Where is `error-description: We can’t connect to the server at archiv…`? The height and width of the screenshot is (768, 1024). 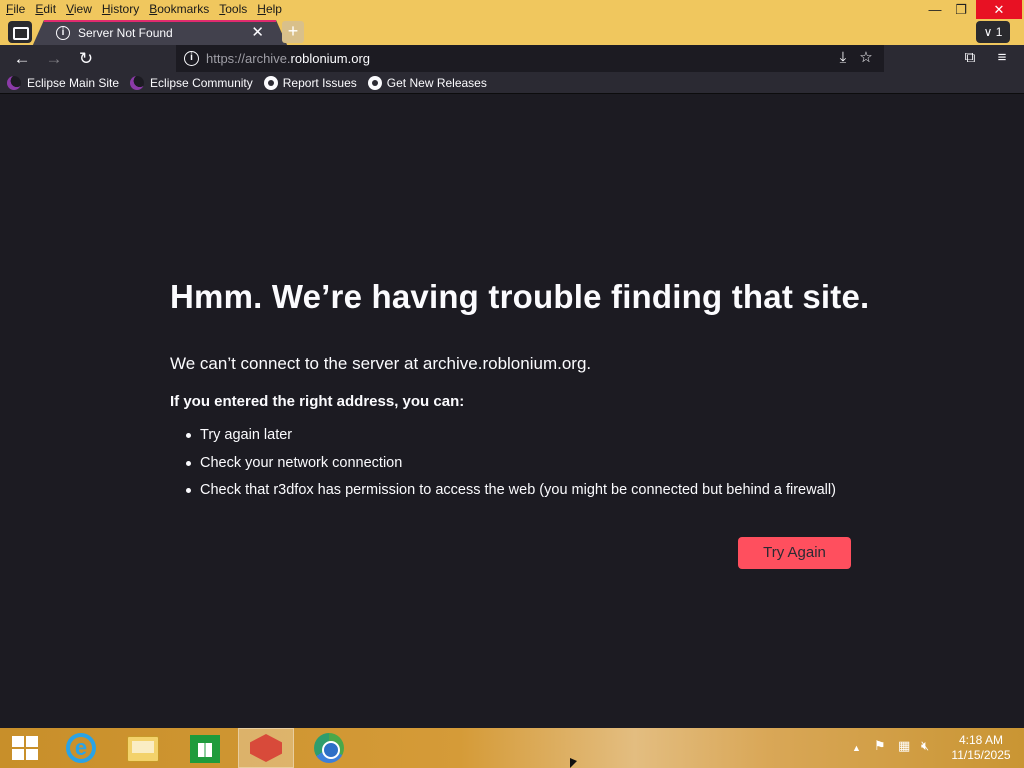
error-description: We can’t connect to the server at archiv… is located at coordinates (381, 363).